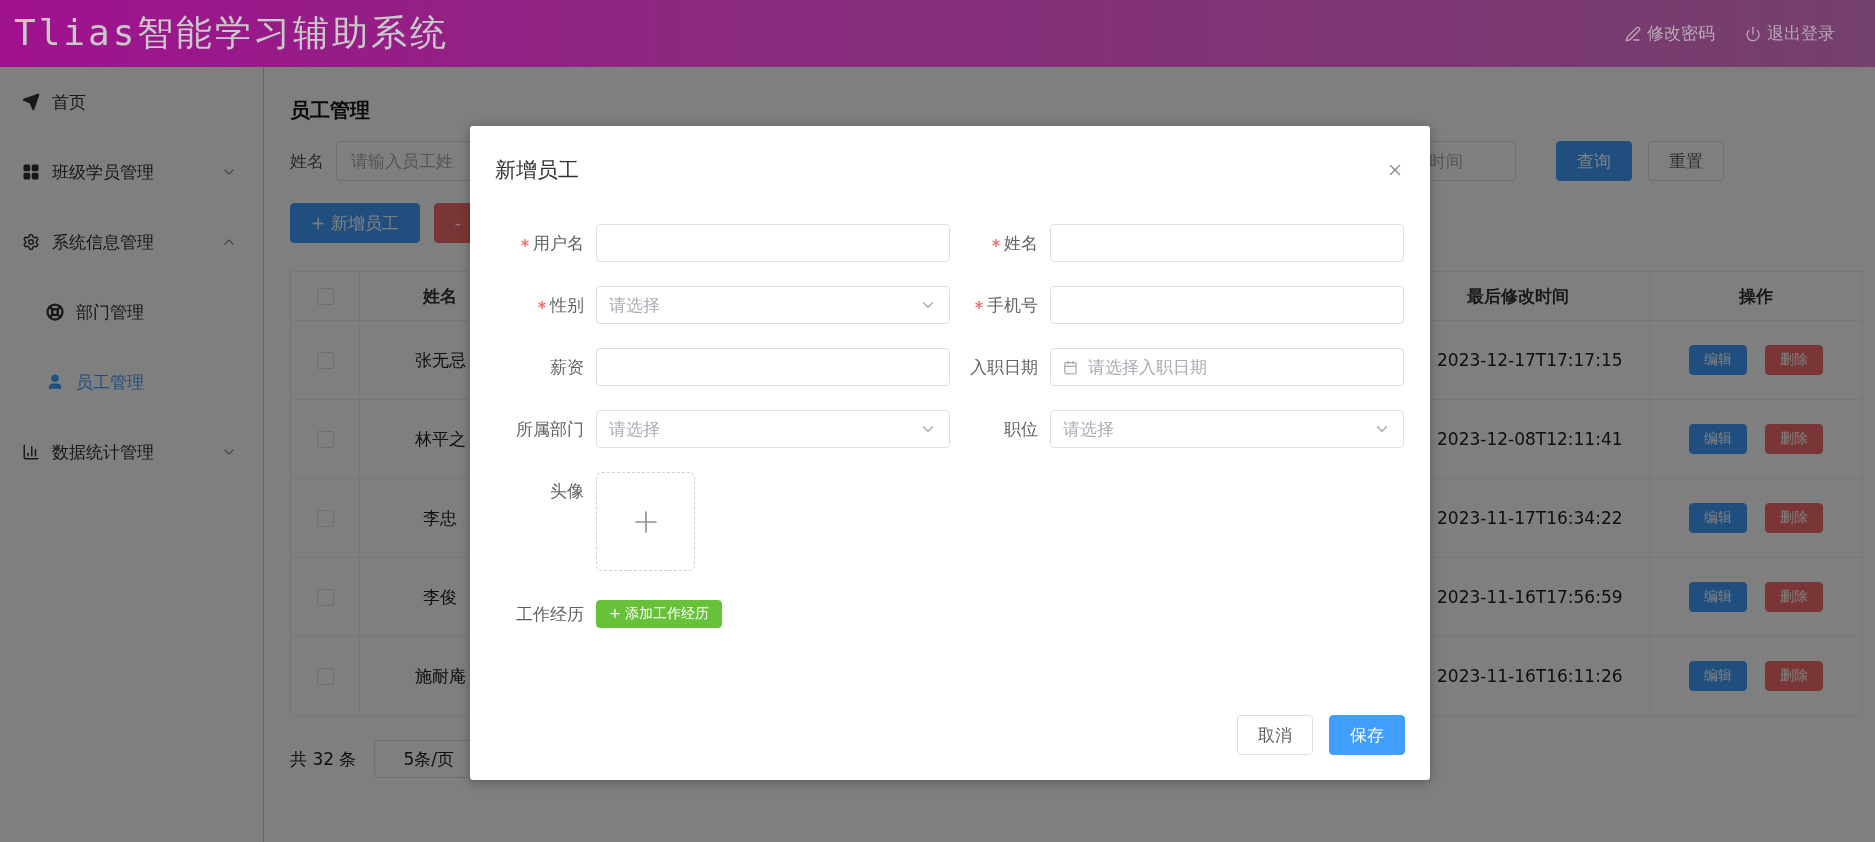 The image size is (1875, 842). What do you see at coordinates (440, 676) in the screenshot?
I see `table-cell: 施耐庵` at bounding box center [440, 676].